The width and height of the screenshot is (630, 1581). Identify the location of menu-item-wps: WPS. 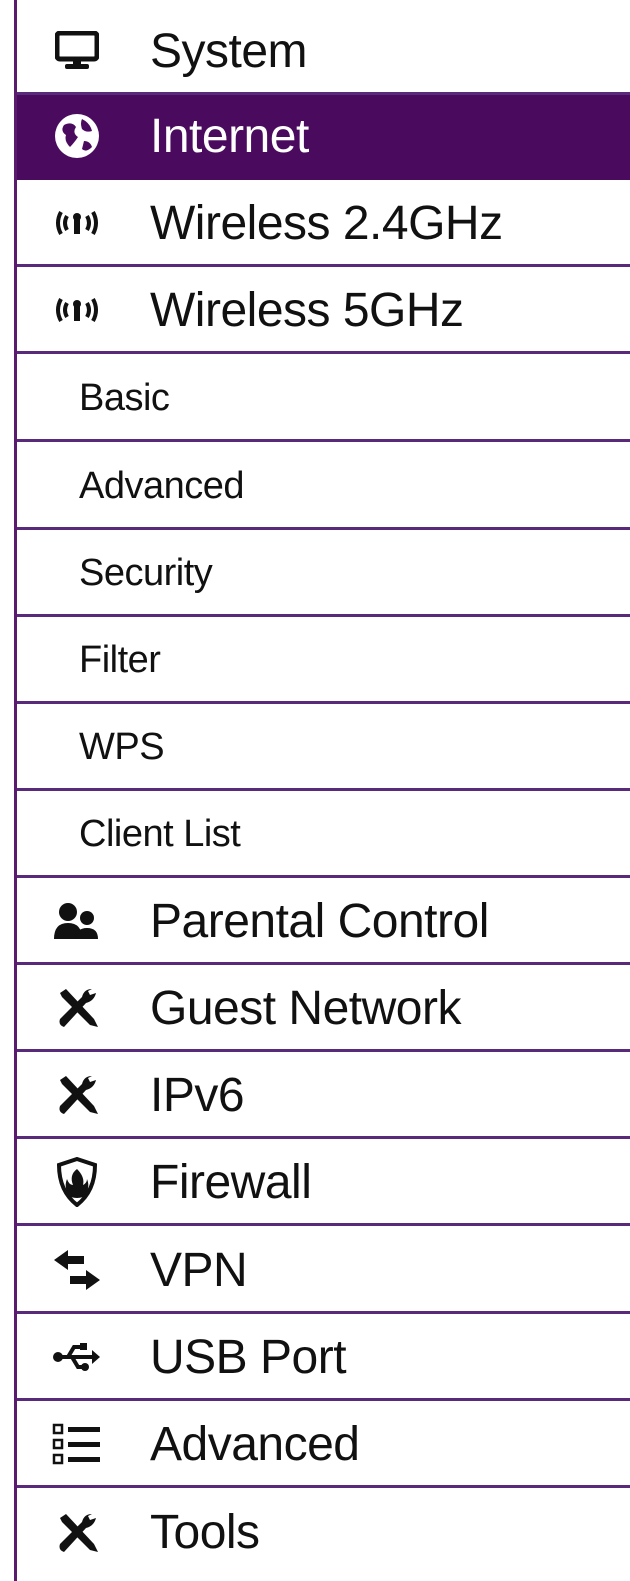
(323, 748).